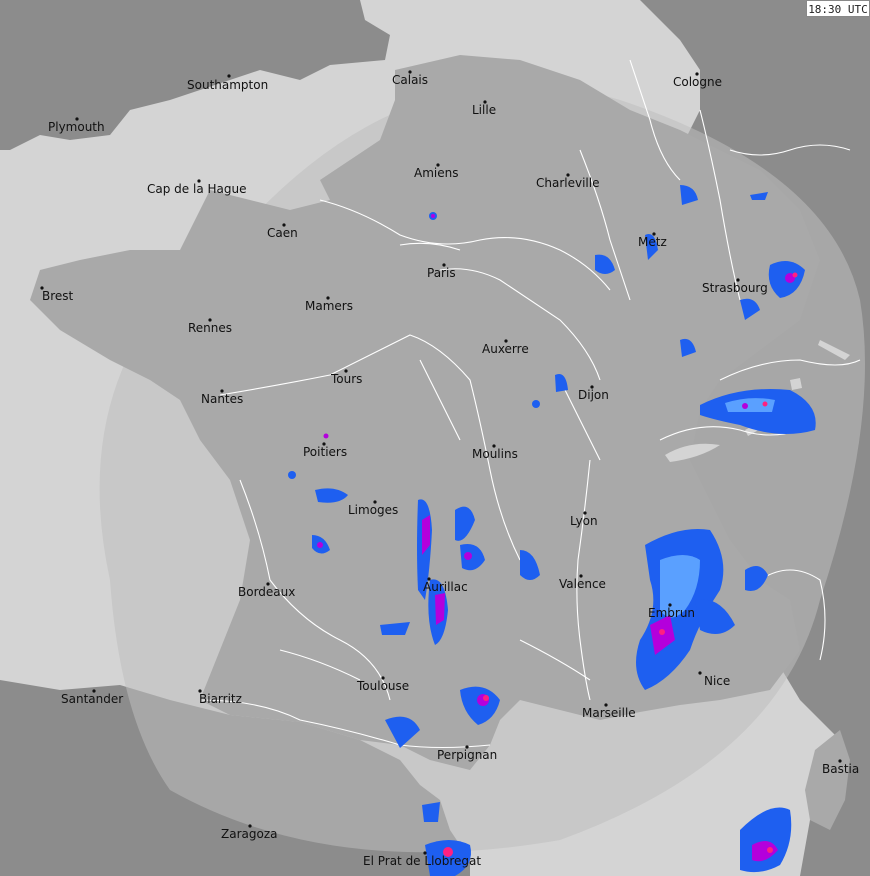 The height and width of the screenshot is (876, 870). I want to click on city-marker: Marseille, so click(609, 711).